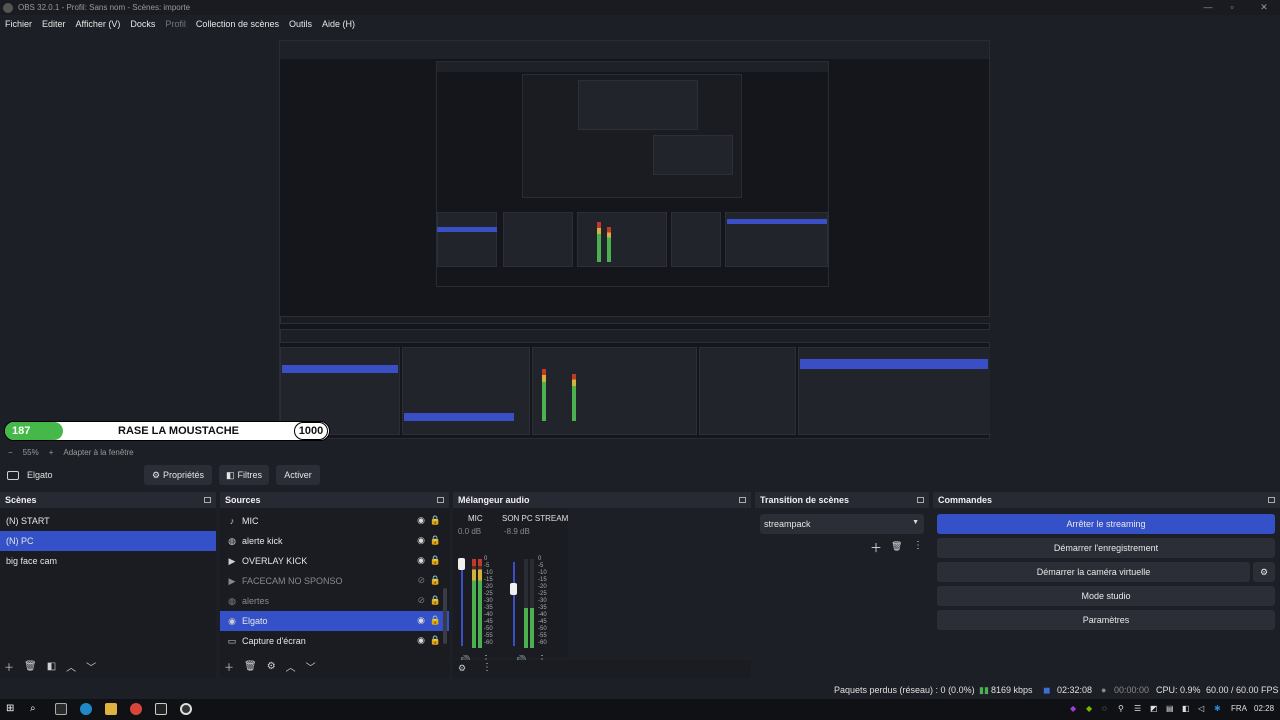  I want to click on menu-aide: Aide (H), so click(338, 24).